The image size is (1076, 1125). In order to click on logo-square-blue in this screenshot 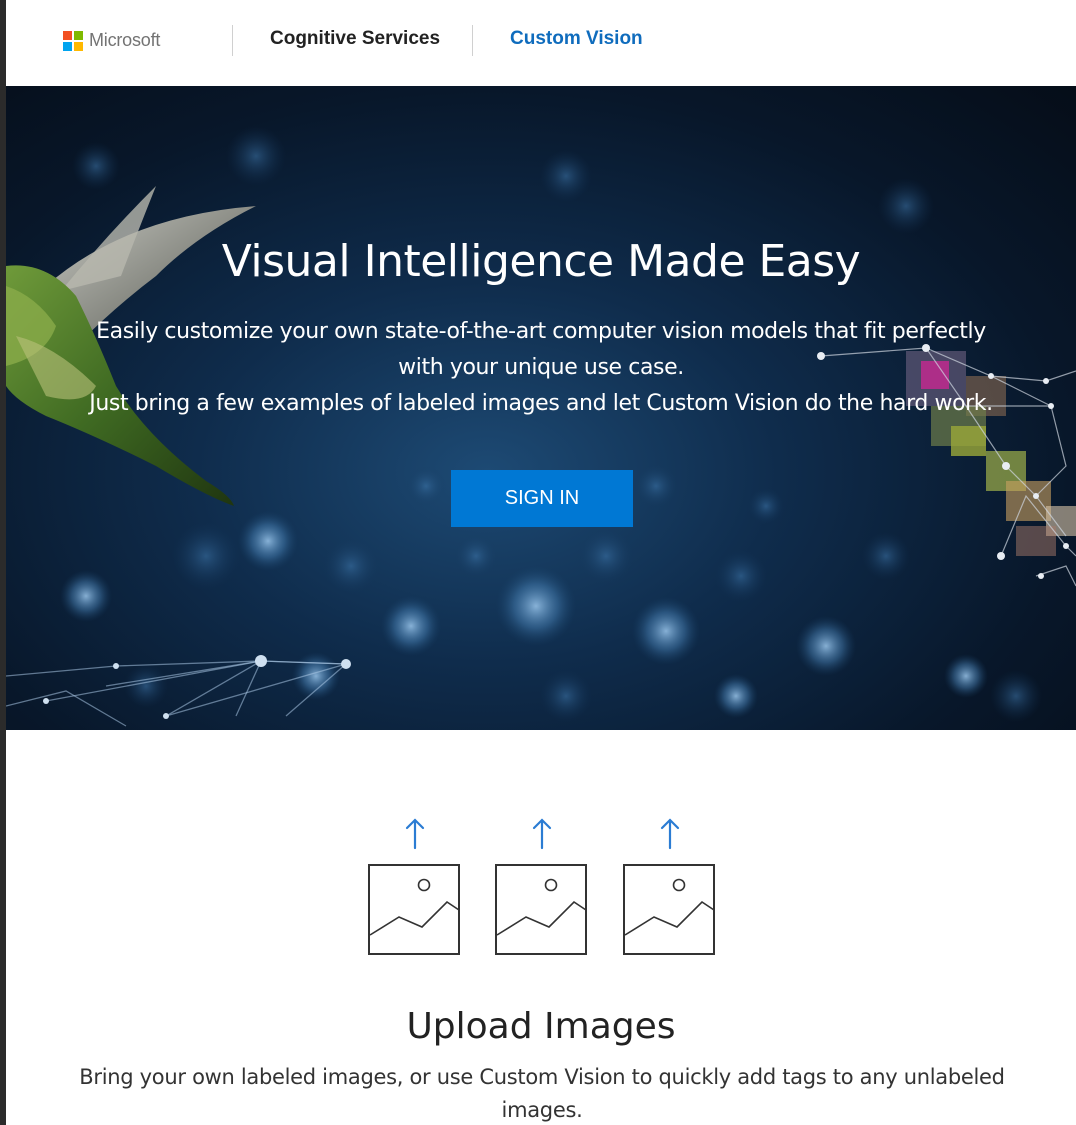, I will do `click(67, 46)`.